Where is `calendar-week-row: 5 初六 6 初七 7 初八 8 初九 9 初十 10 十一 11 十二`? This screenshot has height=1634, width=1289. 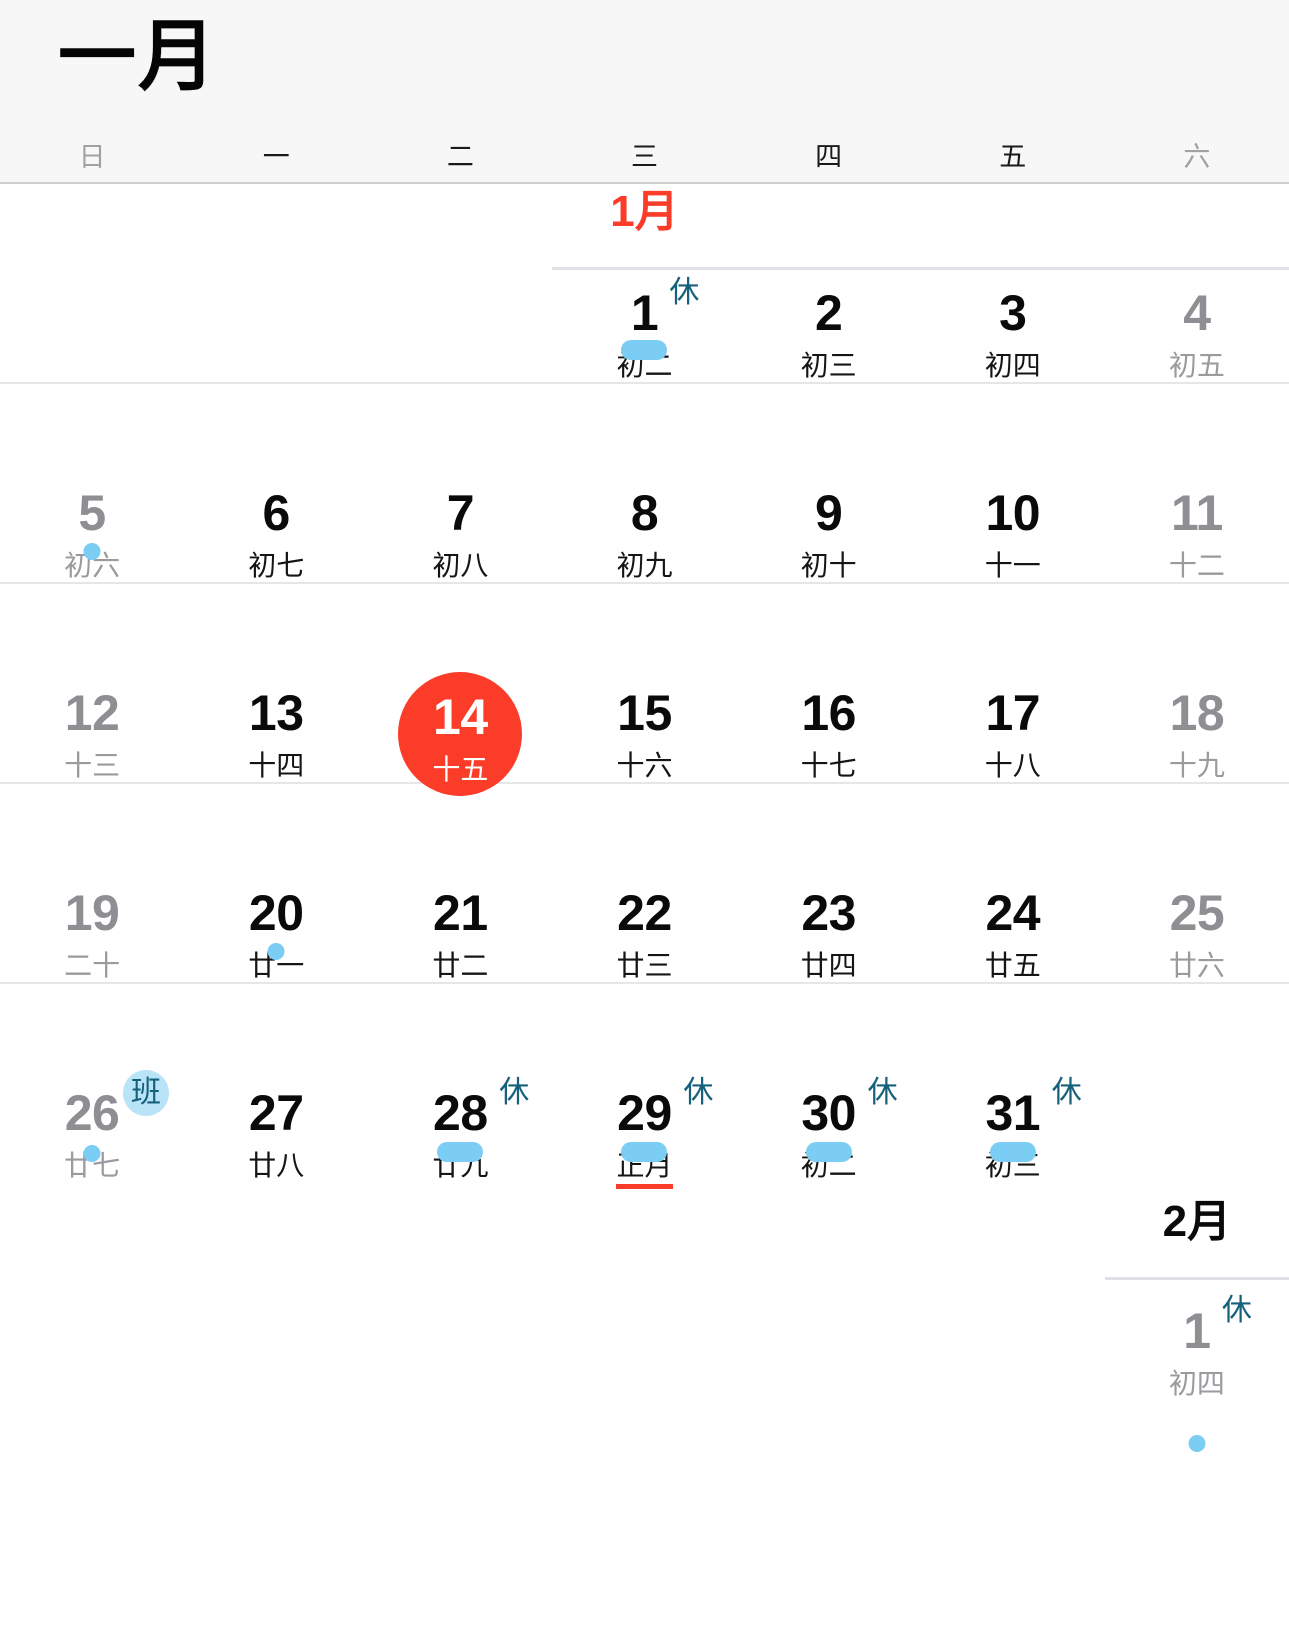
calendar-week-row: 5 初六 6 初七 7 初八 8 初九 9 初十 10 十一 11 十二 is located at coordinates (644, 484).